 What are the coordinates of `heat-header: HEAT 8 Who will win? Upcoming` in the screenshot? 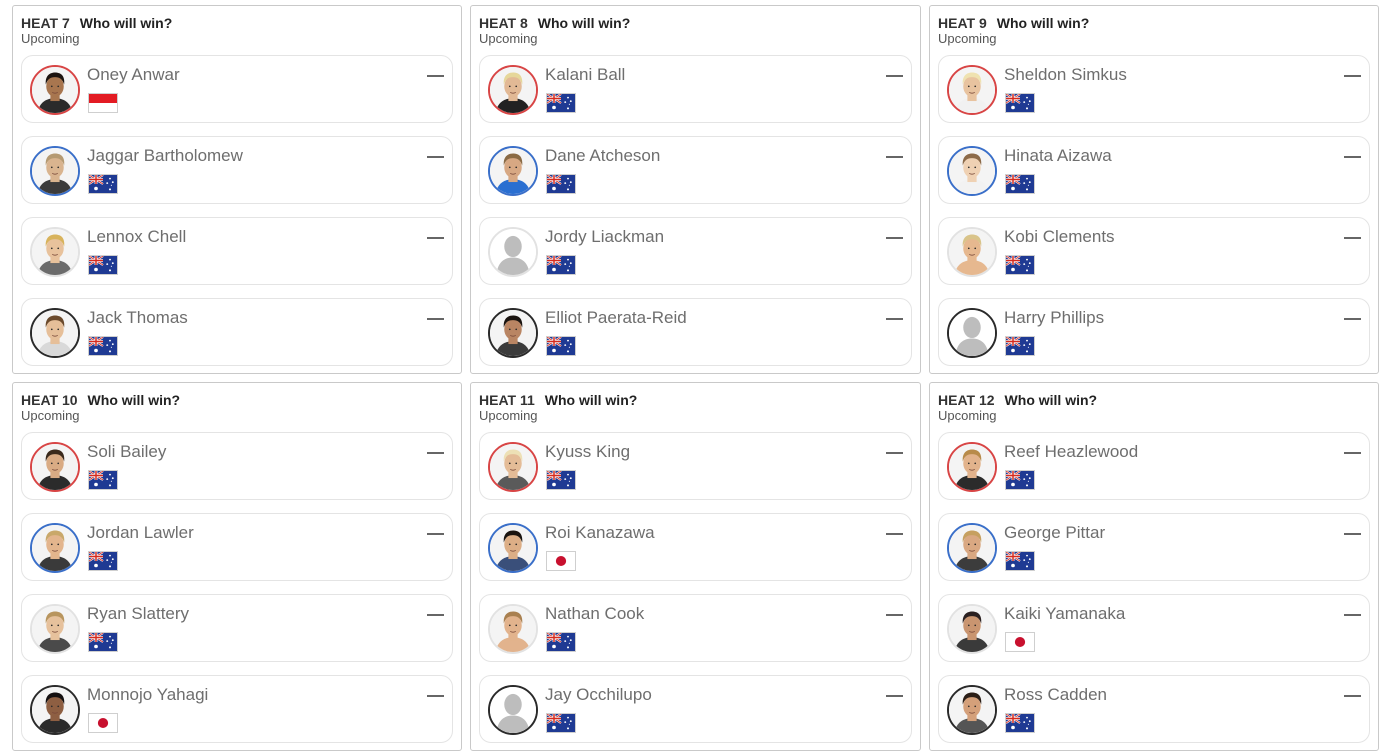 It's located at (695, 35).